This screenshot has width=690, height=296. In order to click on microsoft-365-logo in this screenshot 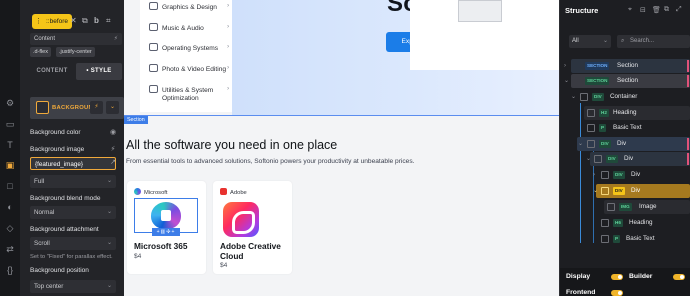, I will do `click(166, 215)`.